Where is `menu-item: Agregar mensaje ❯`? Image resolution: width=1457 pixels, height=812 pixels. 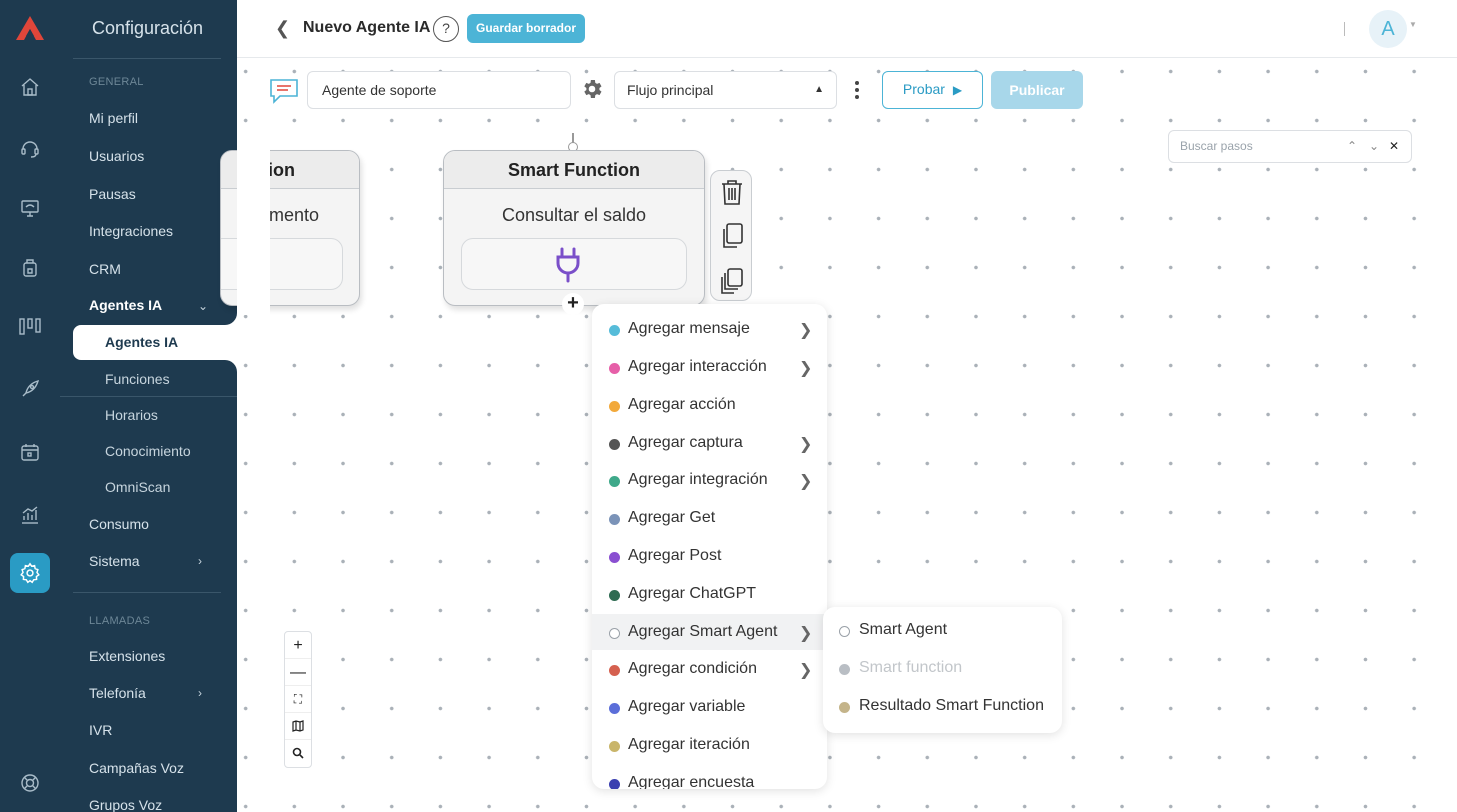
menu-item: Agregar mensaje ❯ is located at coordinates (709, 329).